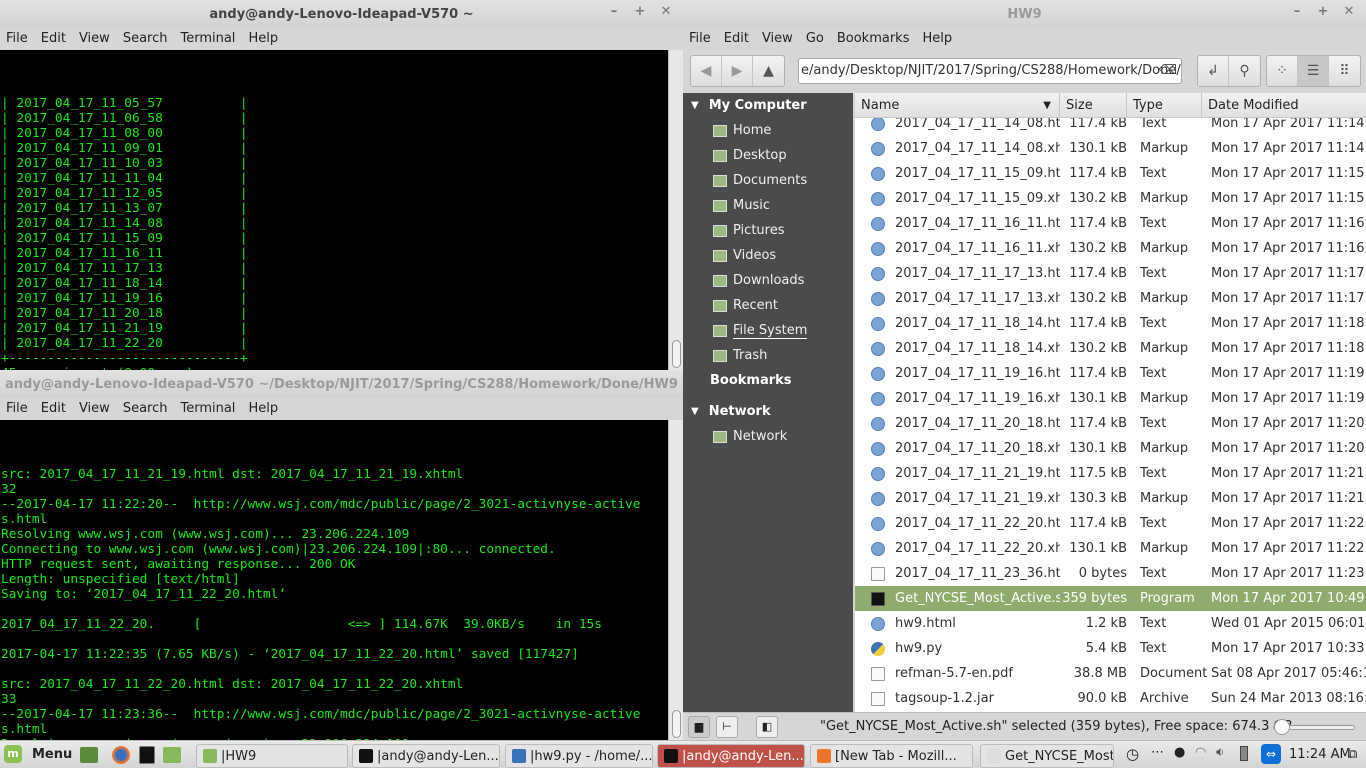  Describe the element at coordinates (89, 755) in the screenshot. I see `show-desktop-icon` at that location.